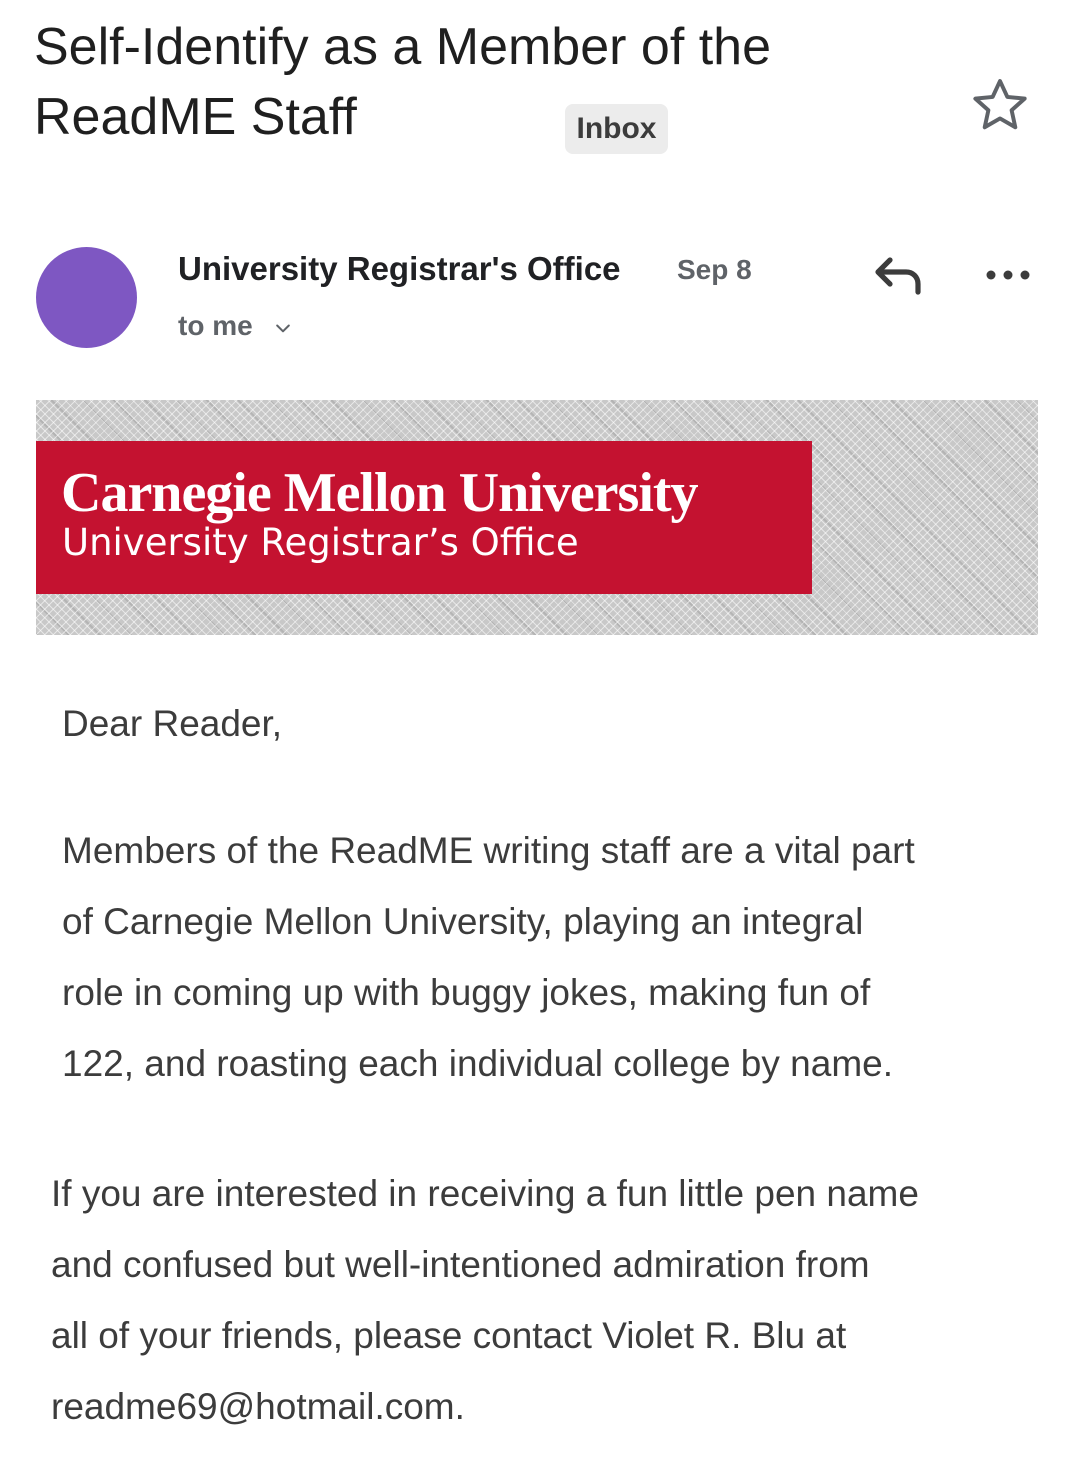 The width and height of the screenshot is (1075, 1474). I want to click on banner-subtitle: University Registrar’s Office, so click(320, 542).